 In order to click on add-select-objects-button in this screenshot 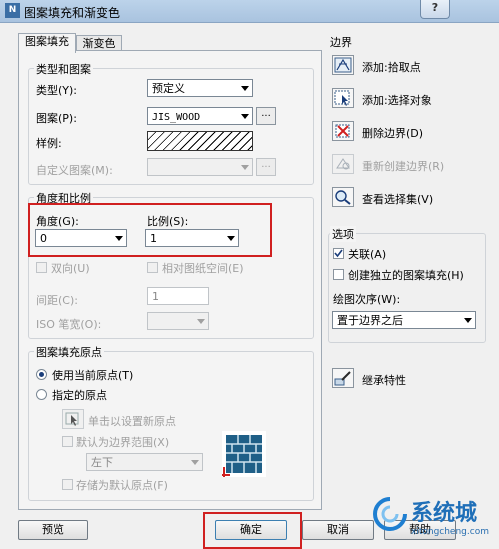, I will do `click(343, 98)`.